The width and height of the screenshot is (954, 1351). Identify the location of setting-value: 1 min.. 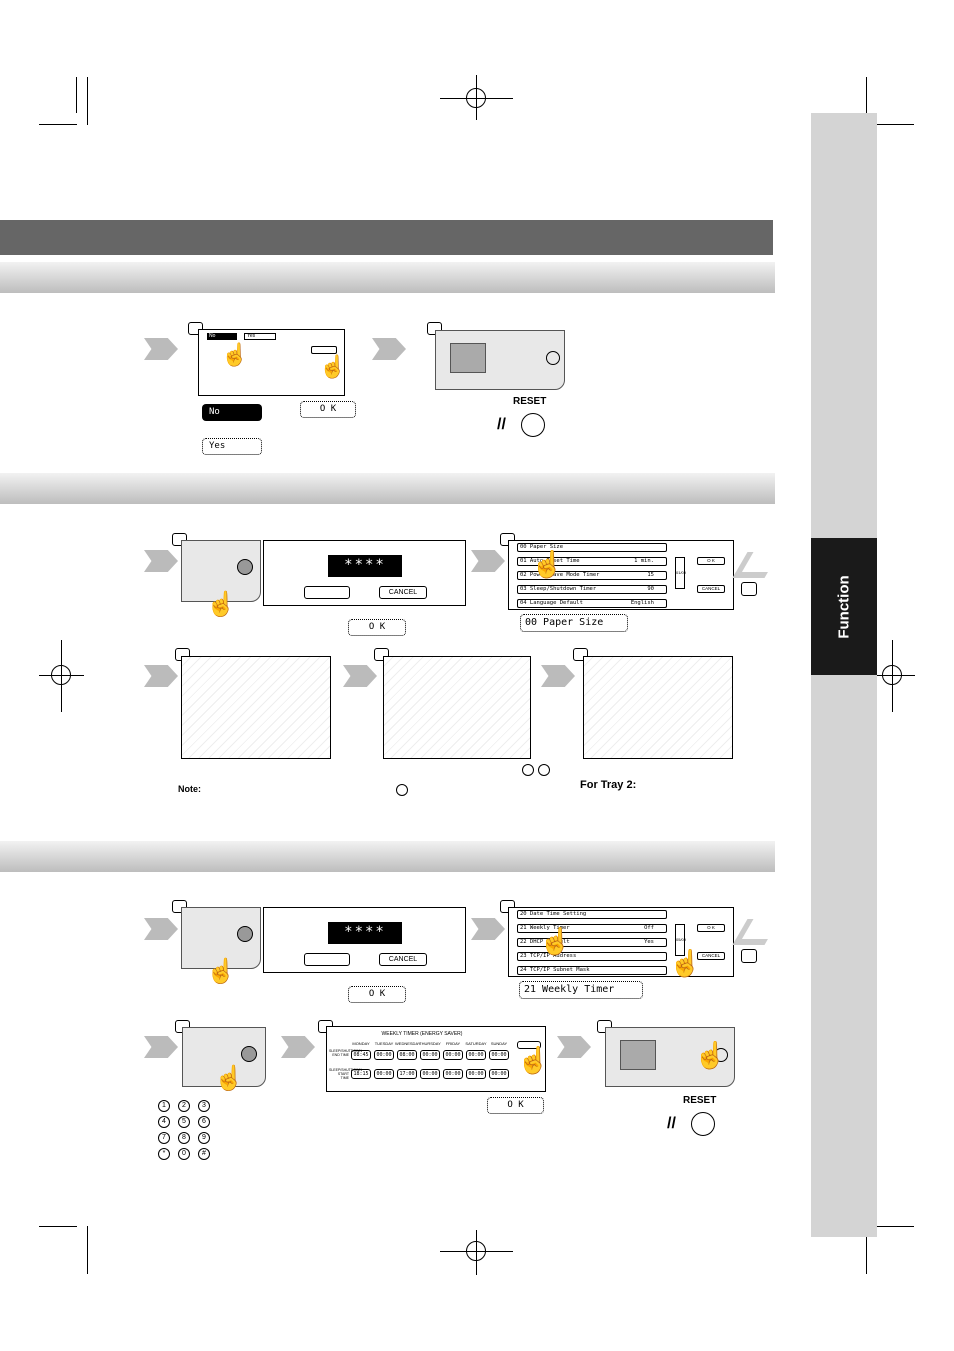
(644, 561).